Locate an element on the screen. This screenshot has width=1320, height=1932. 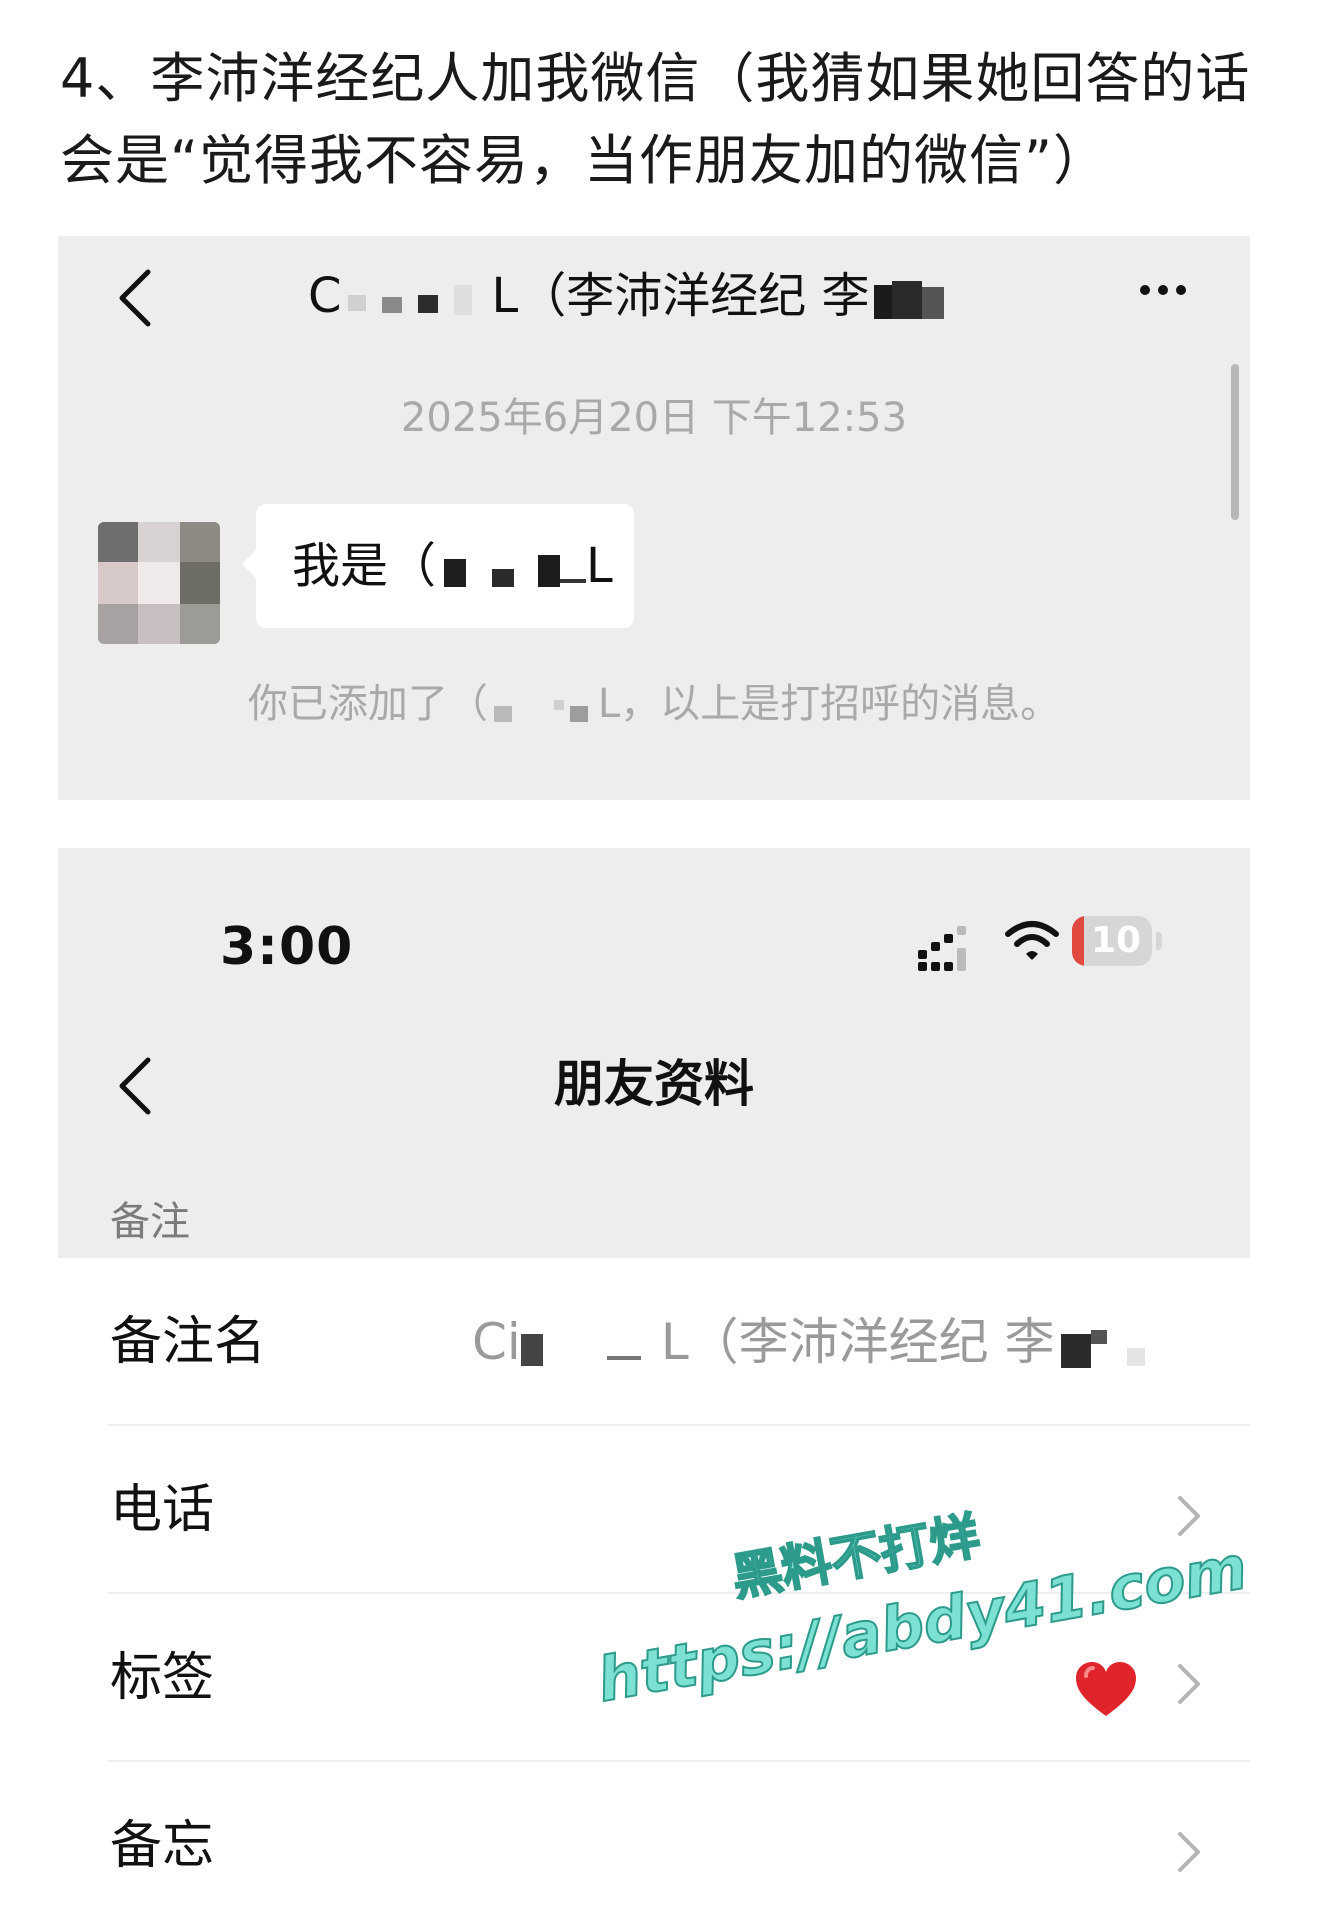
remark-name-value: Ci L（李沛洋经纪 李 is located at coordinates (818, 1342).